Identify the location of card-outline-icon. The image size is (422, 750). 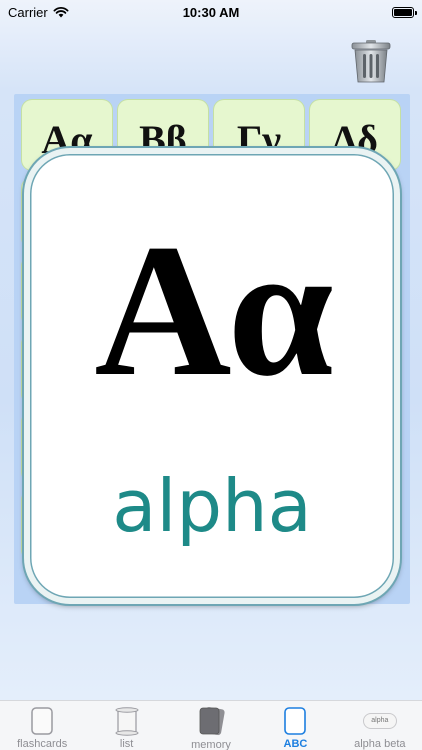
(295, 720).